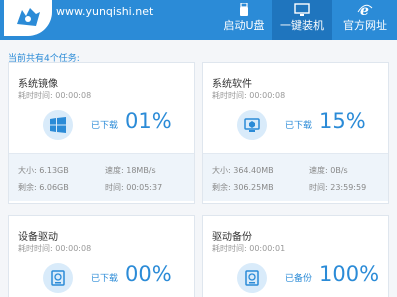  What do you see at coordinates (252, 125) in the screenshot?
I see `software-box-icon` at bounding box center [252, 125].